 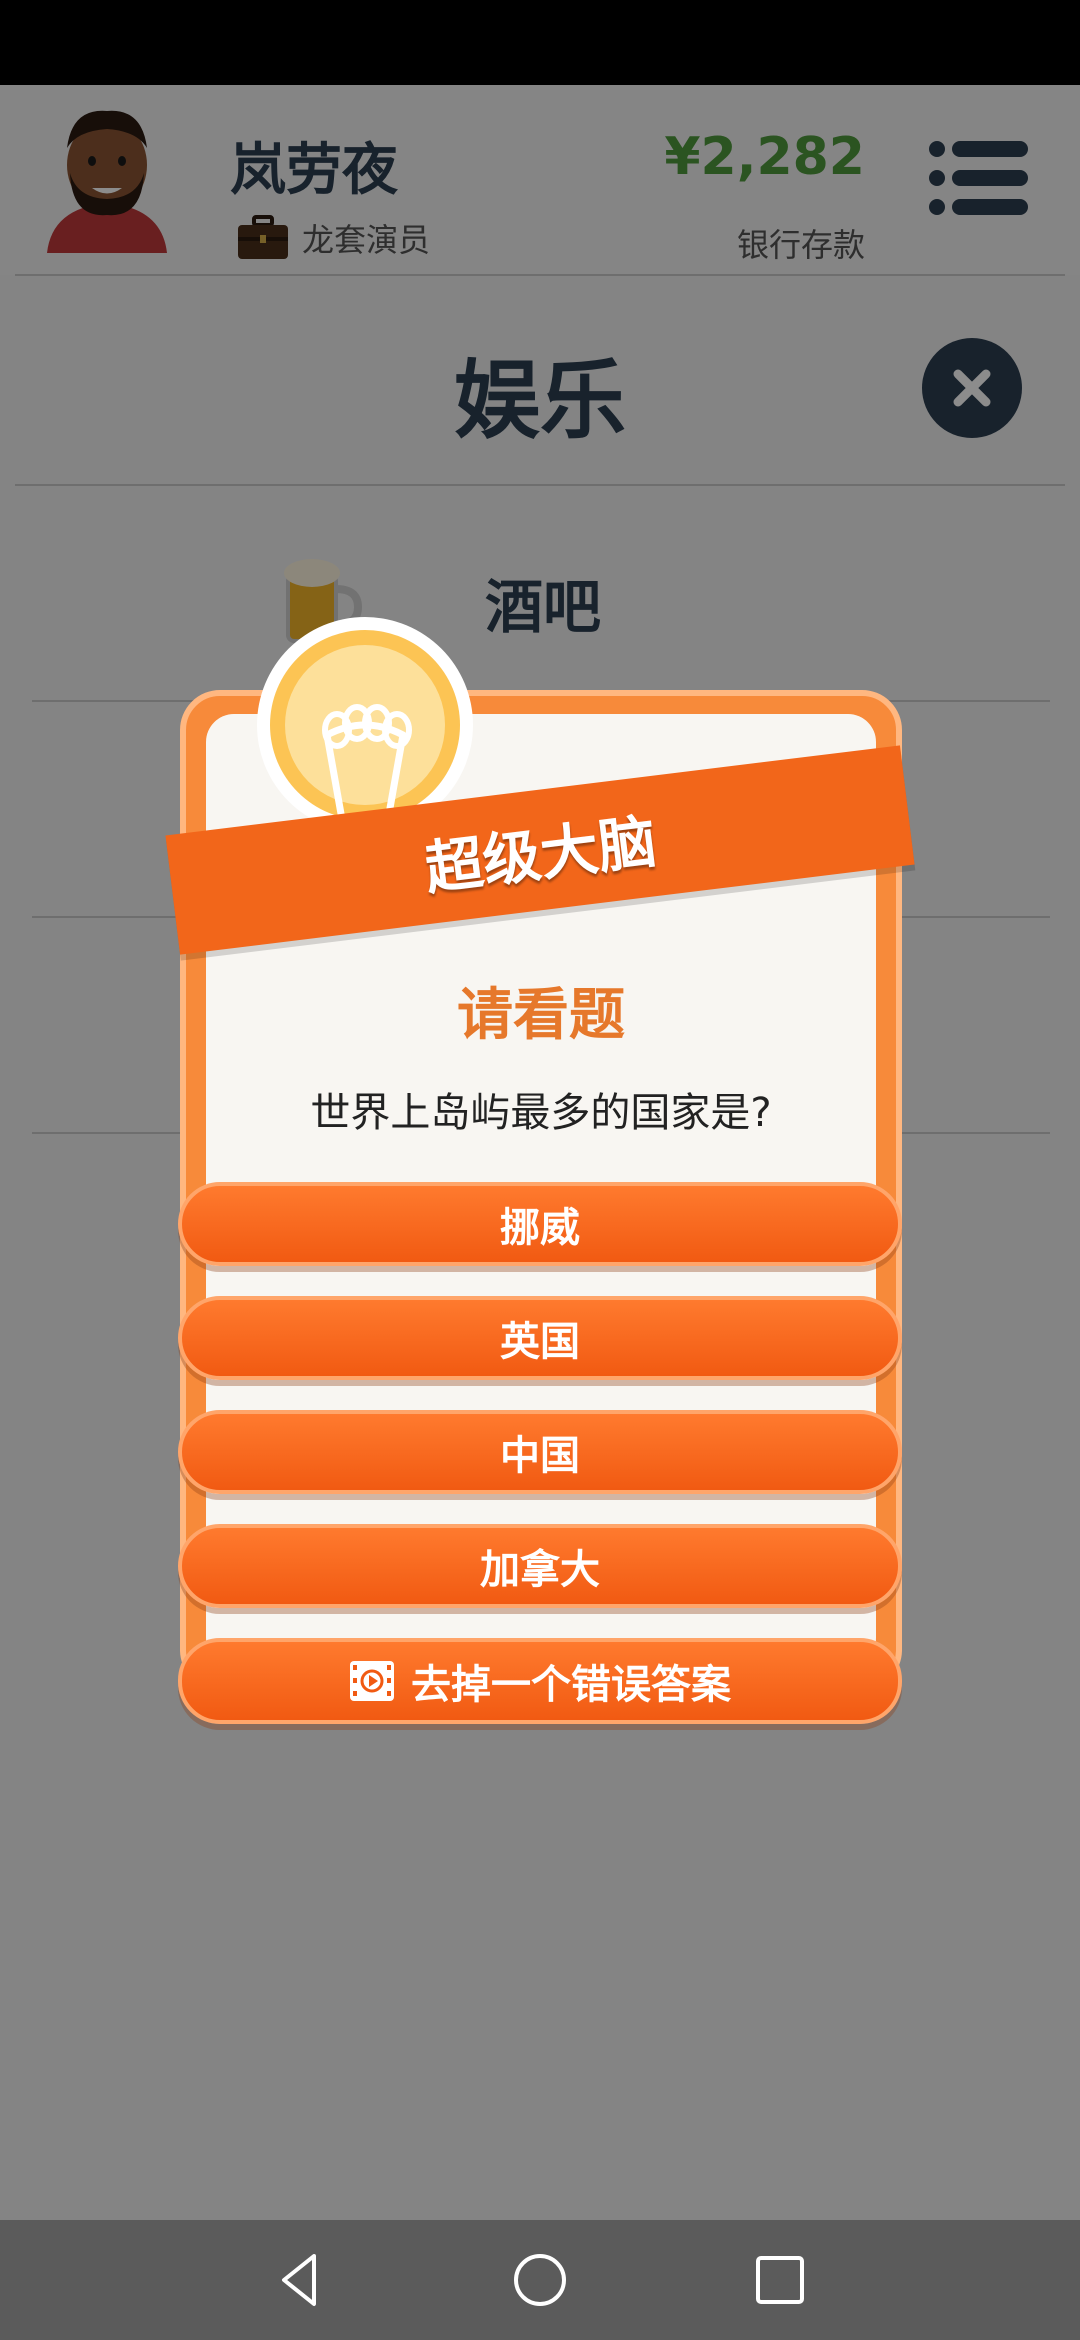 What do you see at coordinates (541, 1015) in the screenshot?
I see `quiz-prompt: 请看题` at bounding box center [541, 1015].